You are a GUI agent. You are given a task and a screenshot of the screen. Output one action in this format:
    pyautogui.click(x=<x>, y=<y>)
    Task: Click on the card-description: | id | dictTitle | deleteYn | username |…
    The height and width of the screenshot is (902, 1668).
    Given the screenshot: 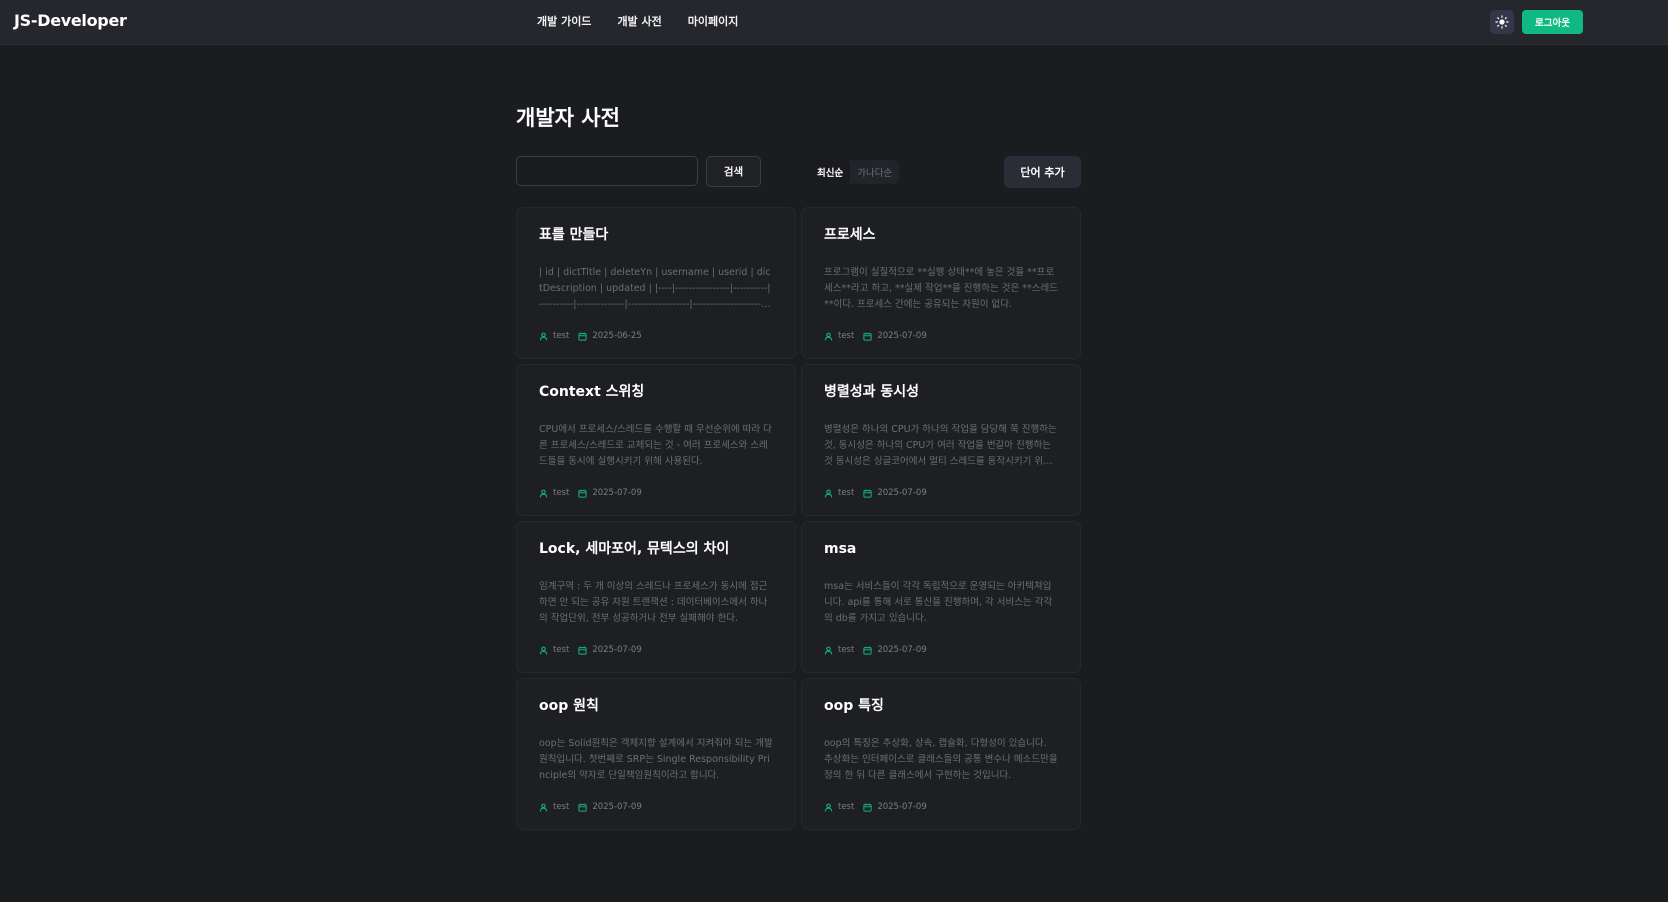 What is the action you would take?
    pyautogui.click(x=655, y=288)
    